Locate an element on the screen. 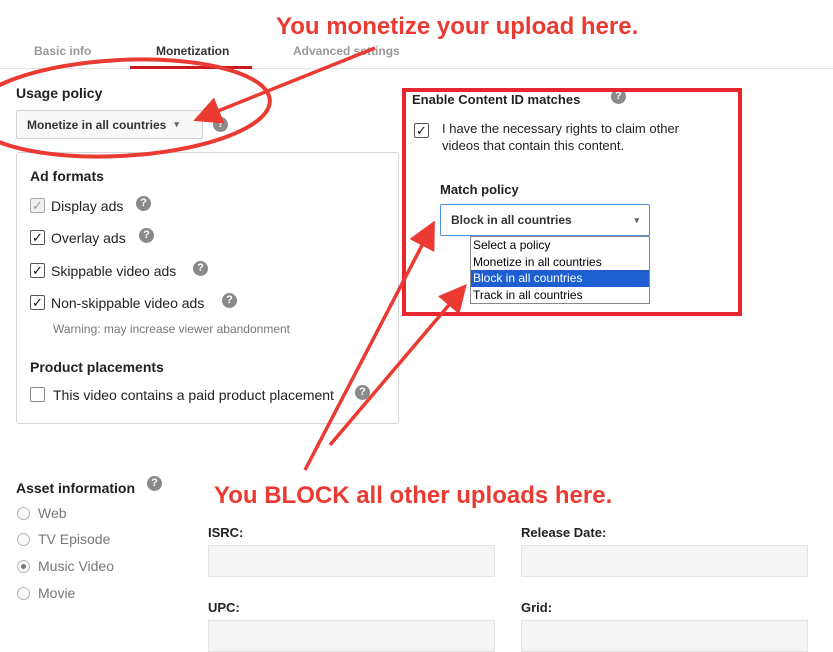 This screenshot has width=833, height=652. grid-input is located at coordinates (664, 636).